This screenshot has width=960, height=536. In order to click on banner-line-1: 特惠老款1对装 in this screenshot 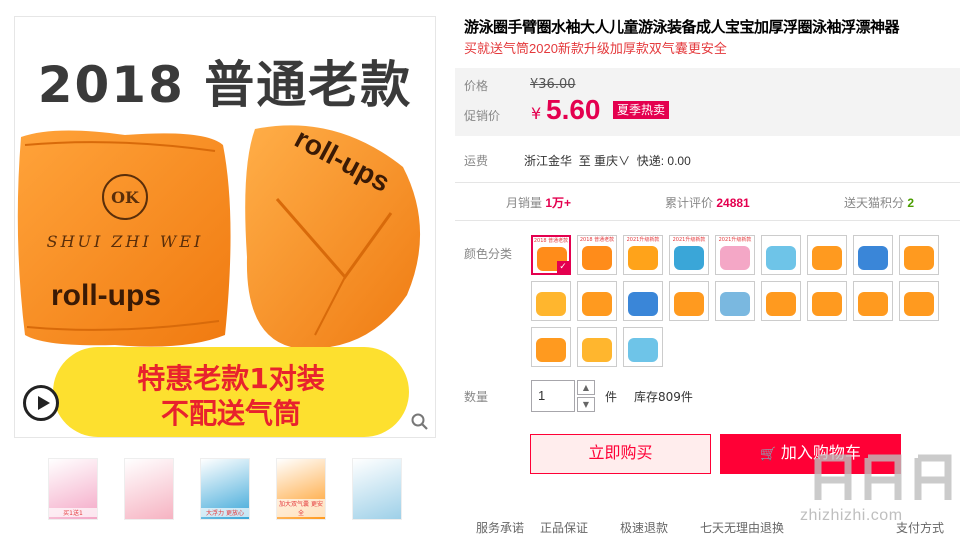, I will do `click(231, 378)`.